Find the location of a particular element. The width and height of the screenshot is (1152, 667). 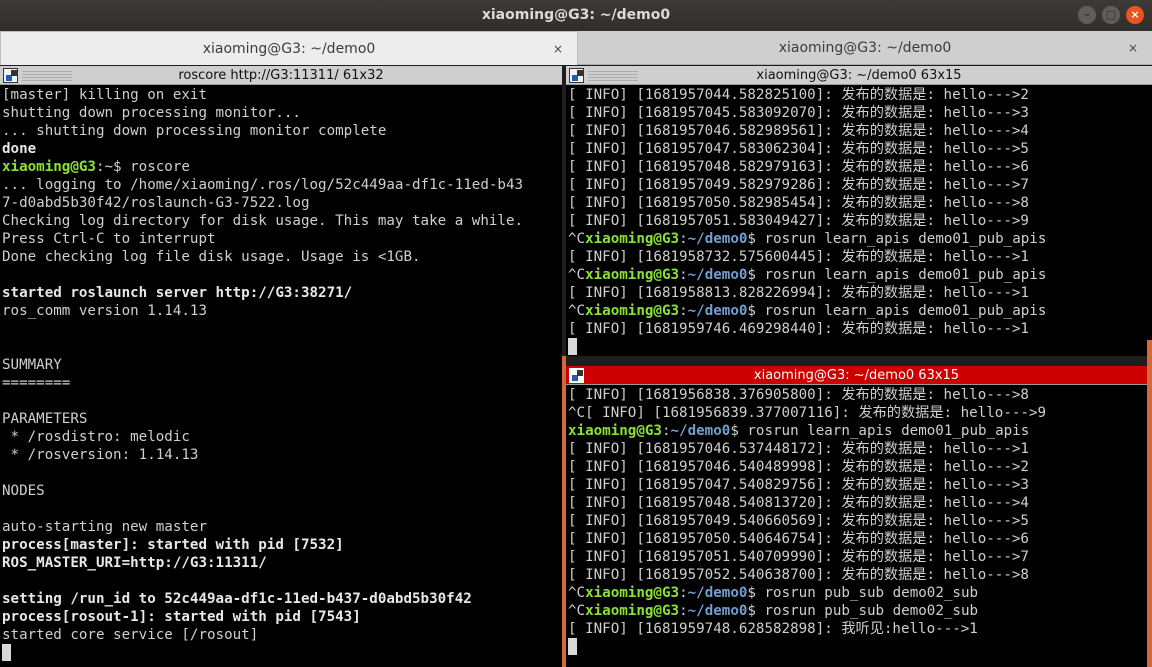

pane-top-right-header: xiaoming@G3: ~/demo0 63x15 is located at coordinates (859, 75).